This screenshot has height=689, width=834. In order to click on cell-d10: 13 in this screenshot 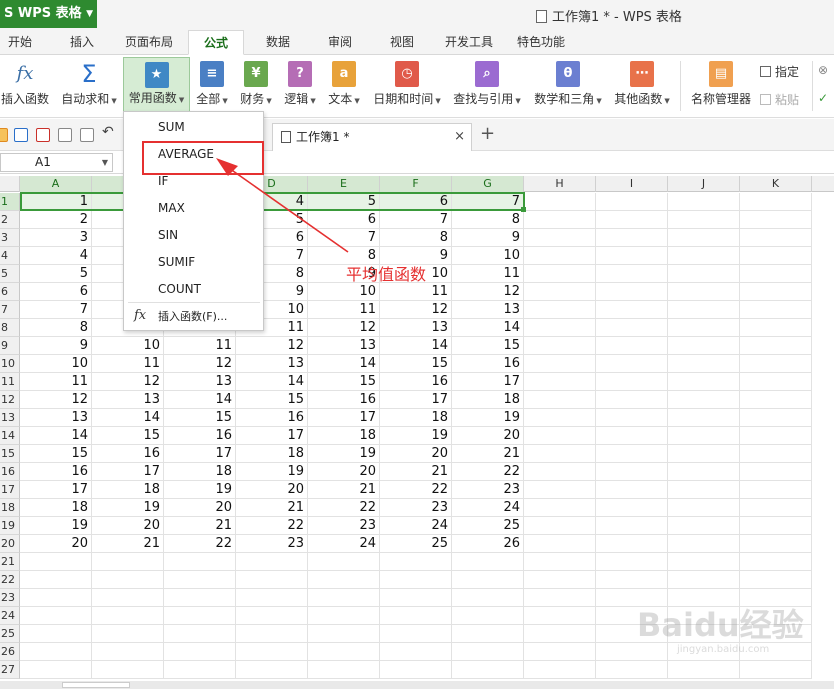, I will do `click(272, 364)`.